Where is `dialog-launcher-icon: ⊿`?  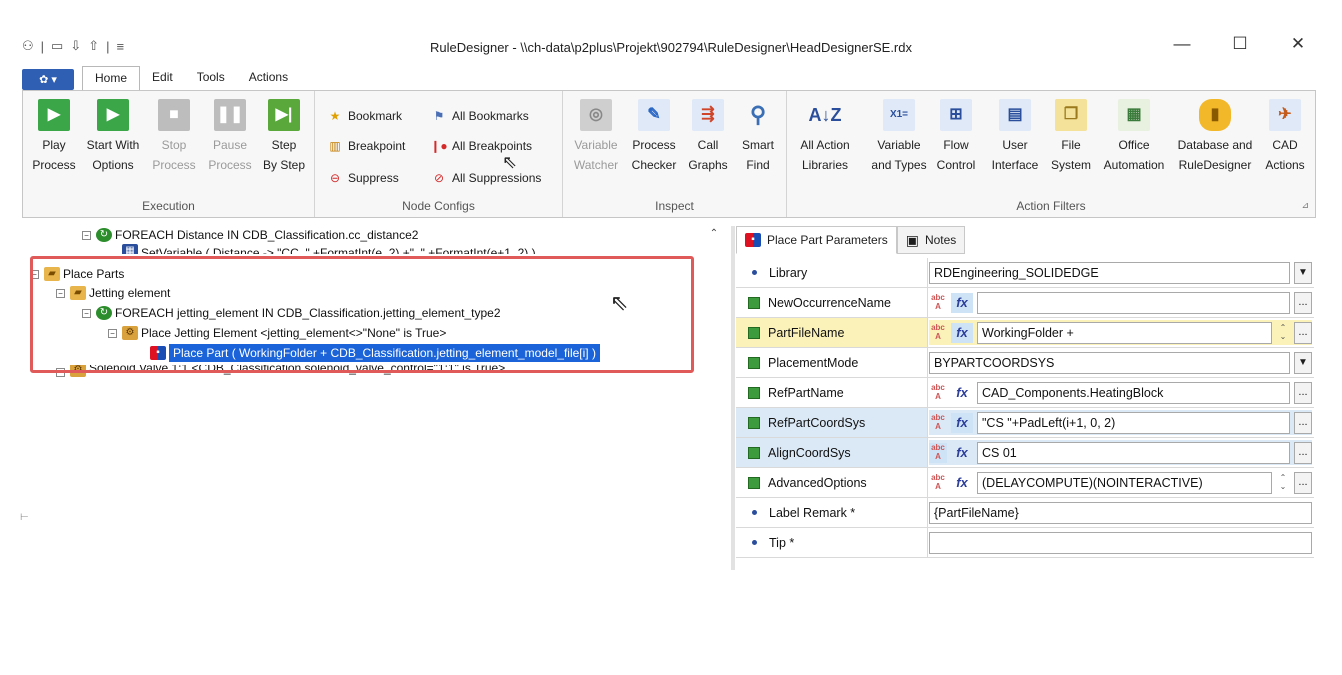 dialog-launcher-icon: ⊿ is located at coordinates (1305, 205).